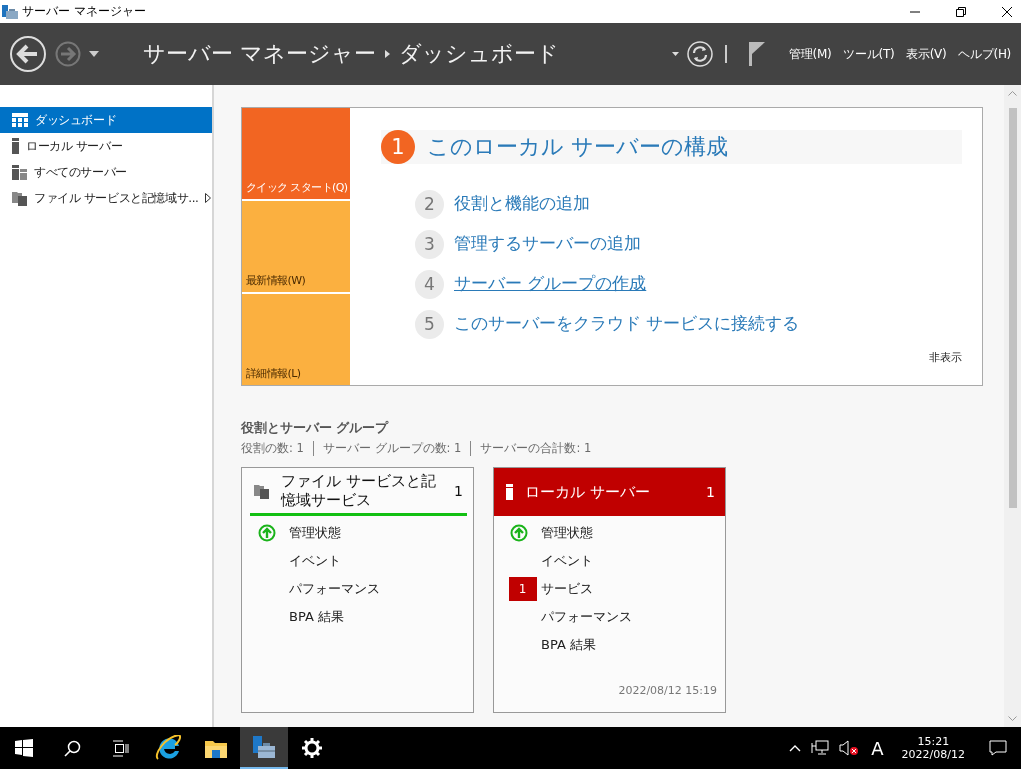  Describe the element at coordinates (168, 748) in the screenshot. I see `browser-e-icon` at that location.